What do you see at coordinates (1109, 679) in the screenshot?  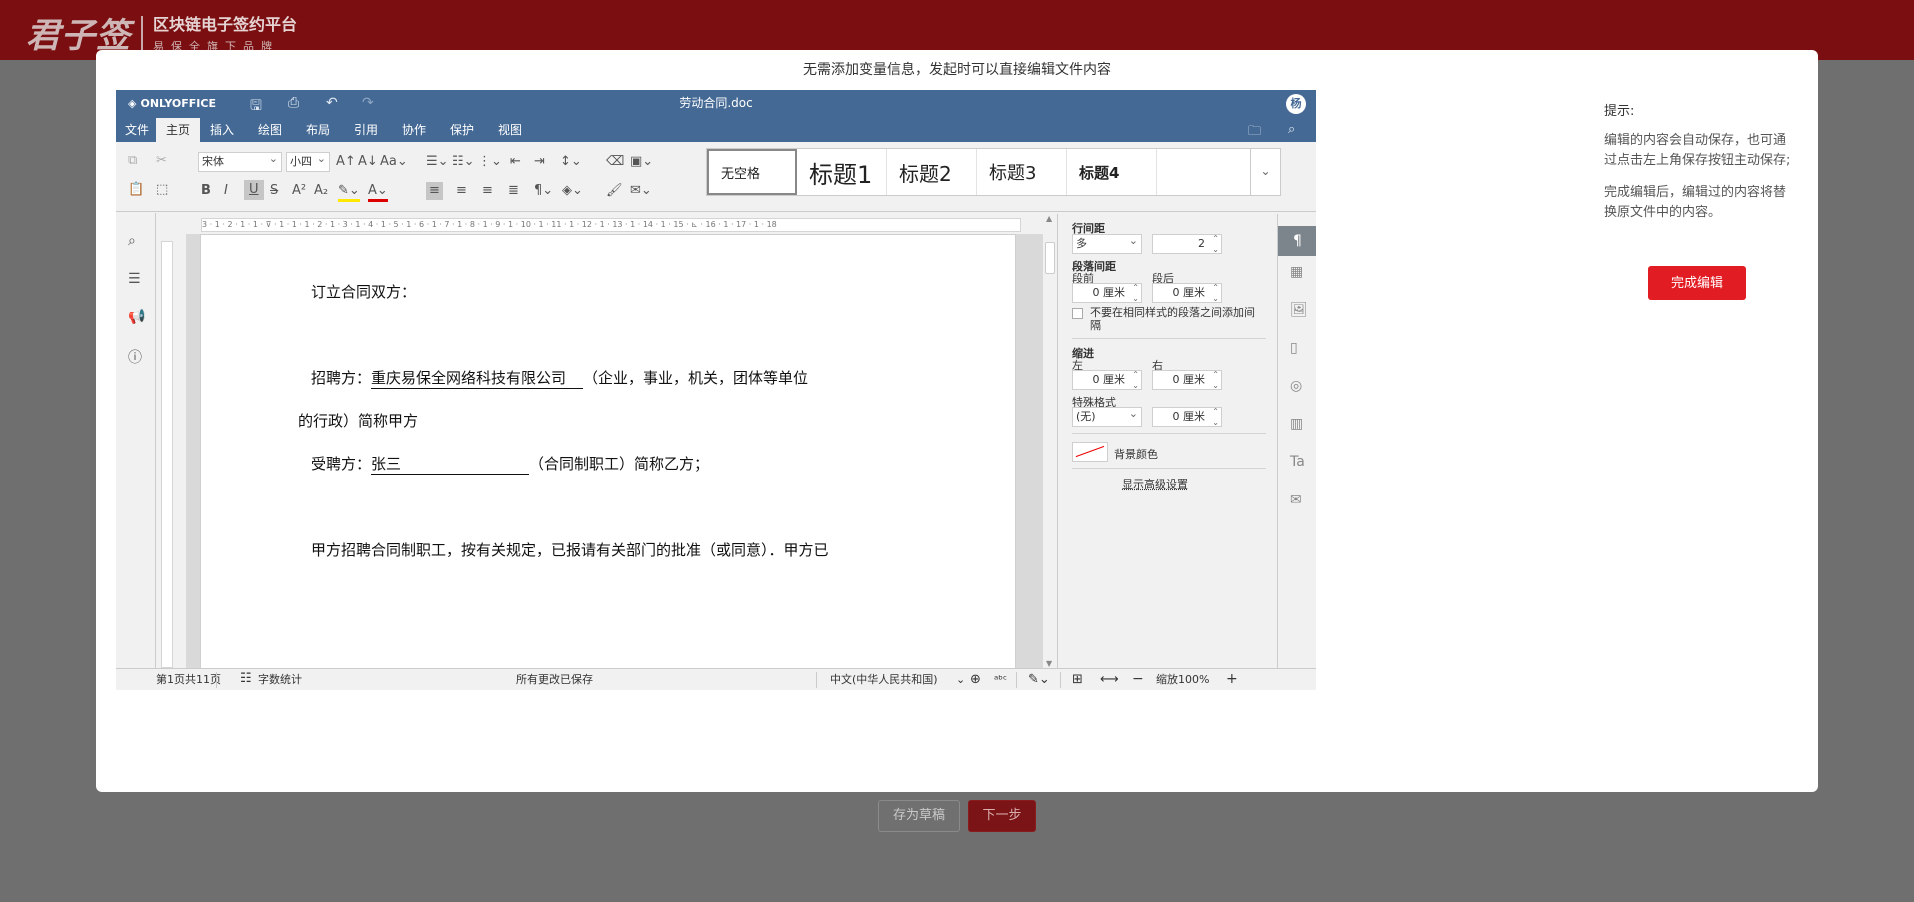 I see `fit-width-icon: ⟷` at bounding box center [1109, 679].